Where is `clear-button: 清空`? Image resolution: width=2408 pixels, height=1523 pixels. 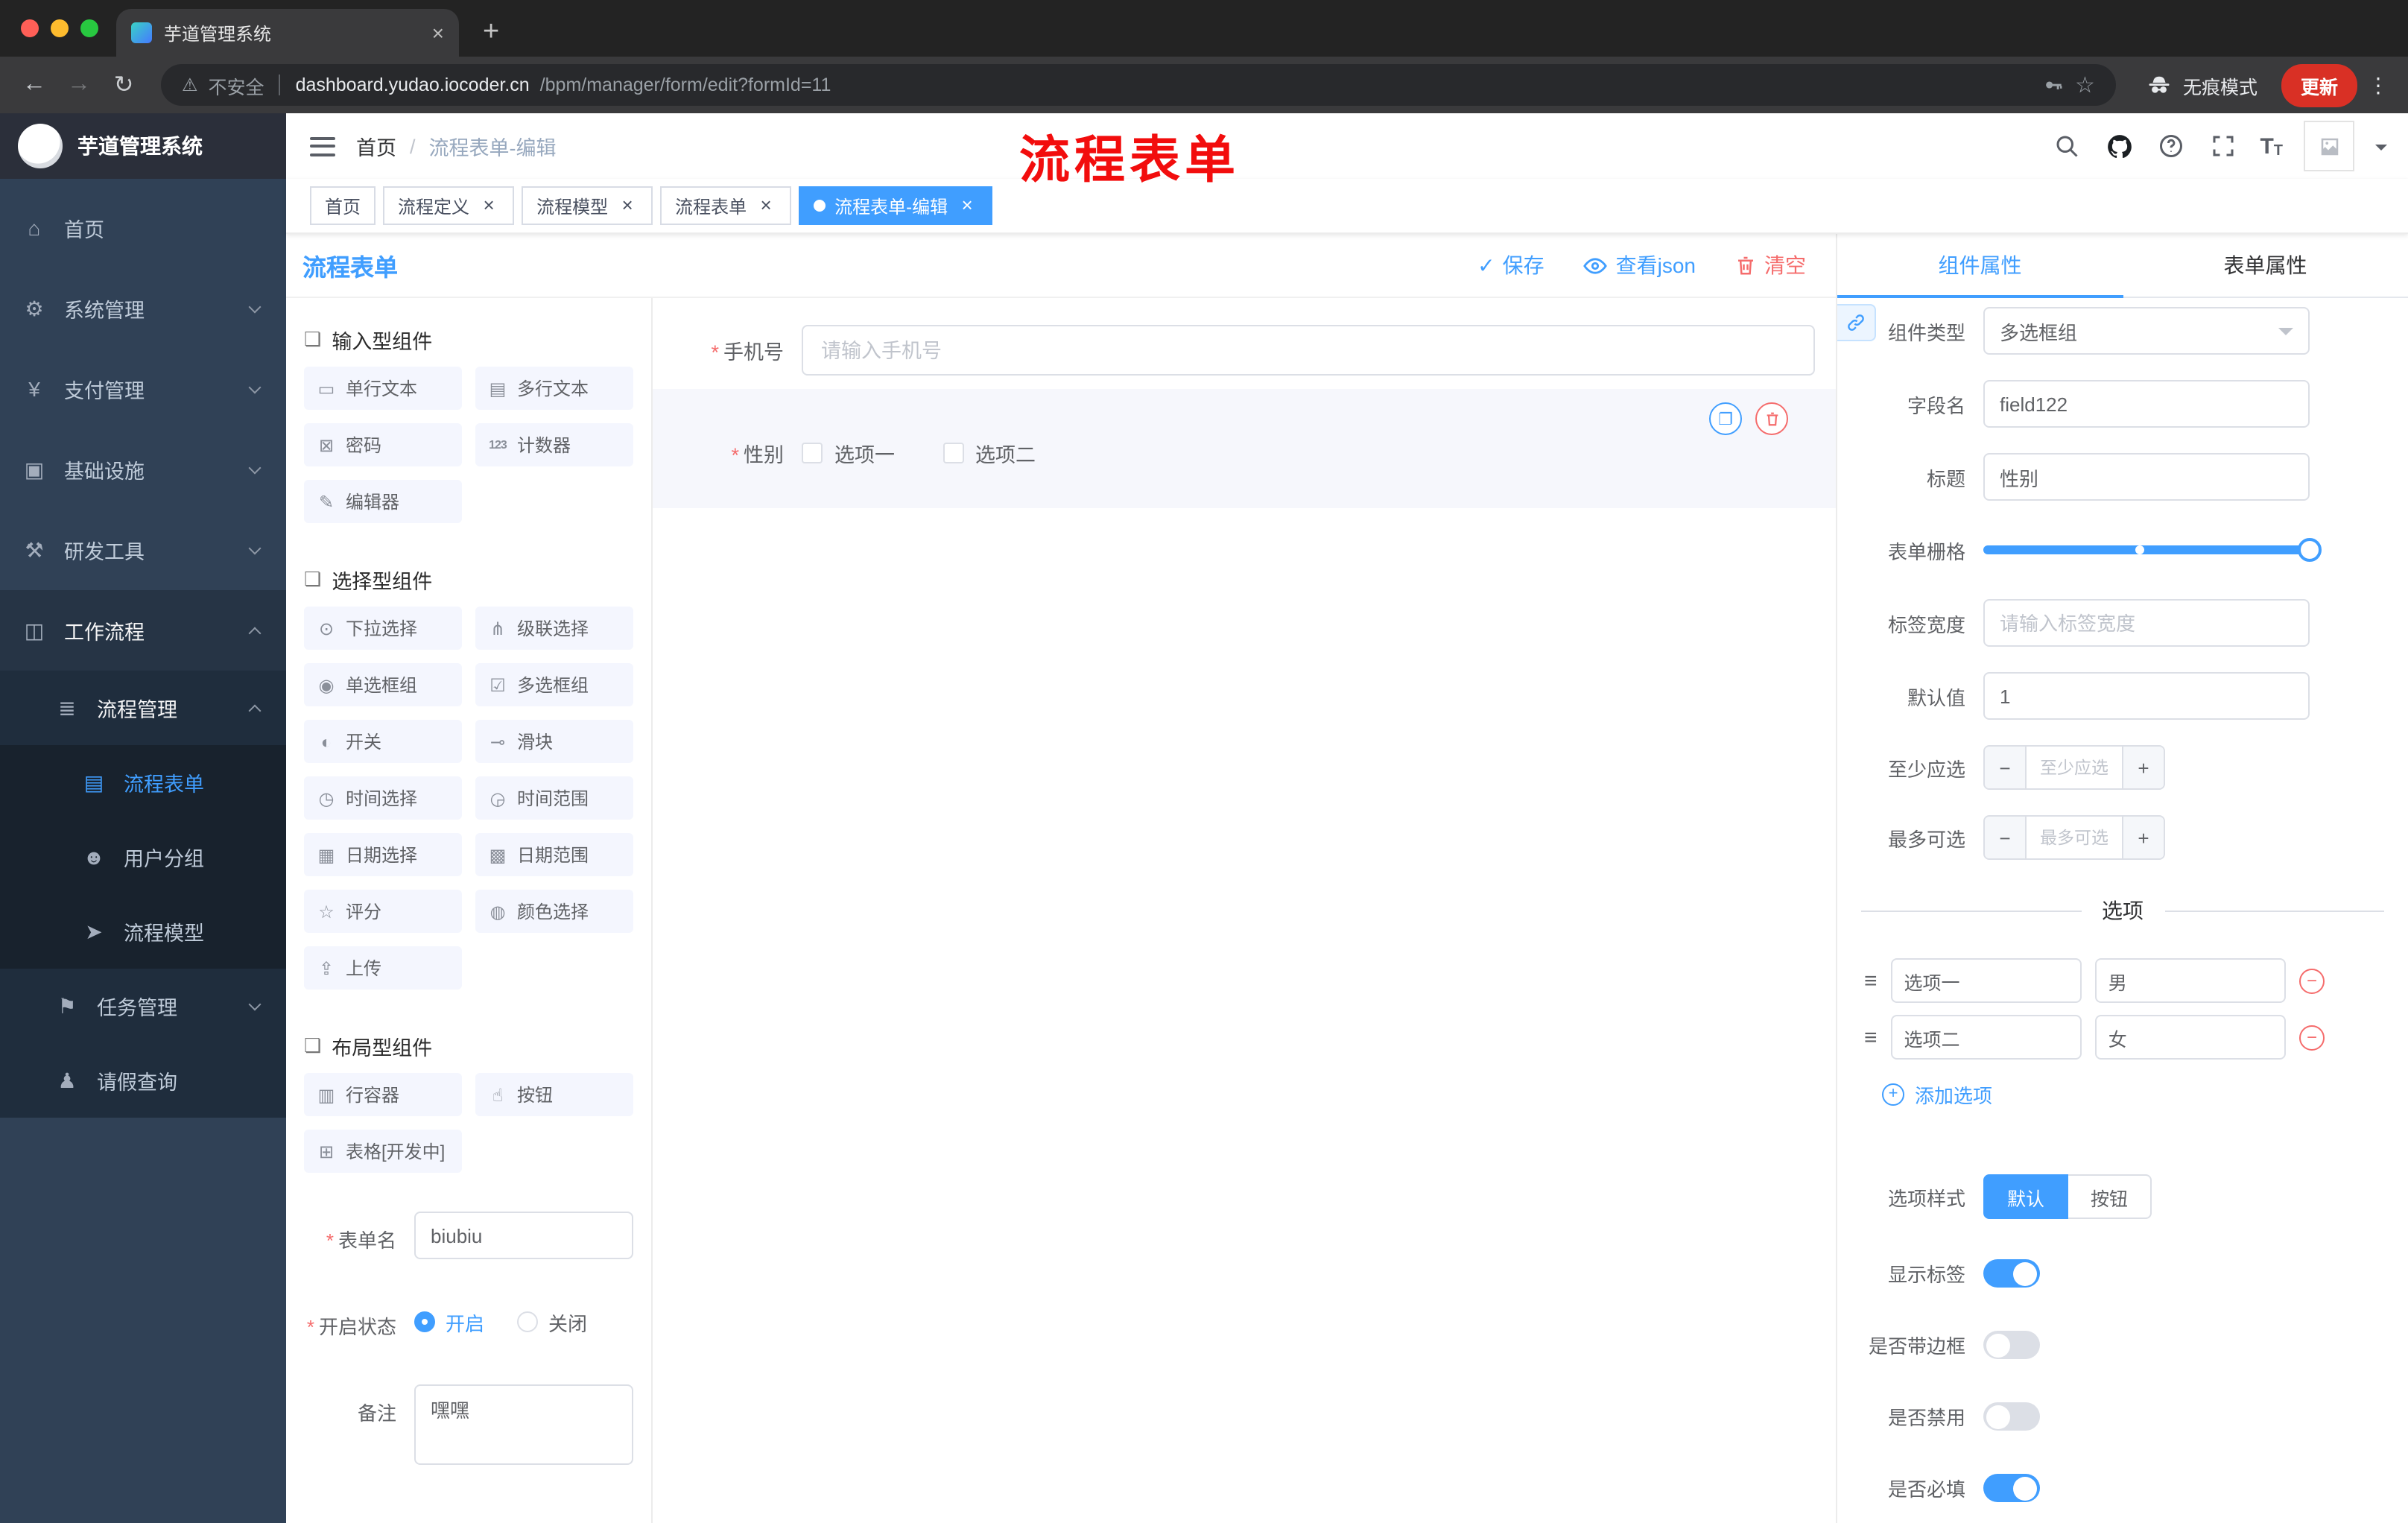
clear-button: 清空 is located at coordinates (1770, 265).